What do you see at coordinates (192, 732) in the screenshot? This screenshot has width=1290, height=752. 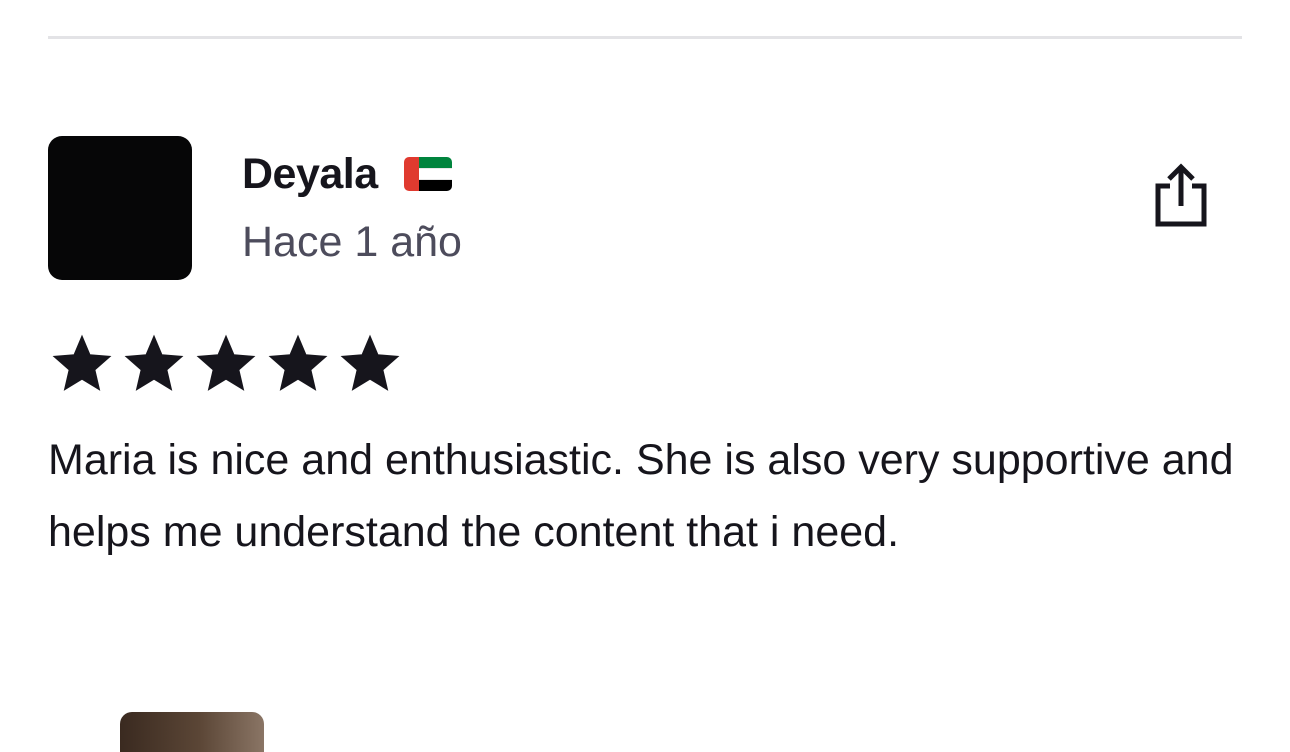 I see `review-photo-thumbnail` at bounding box center [192, 732].